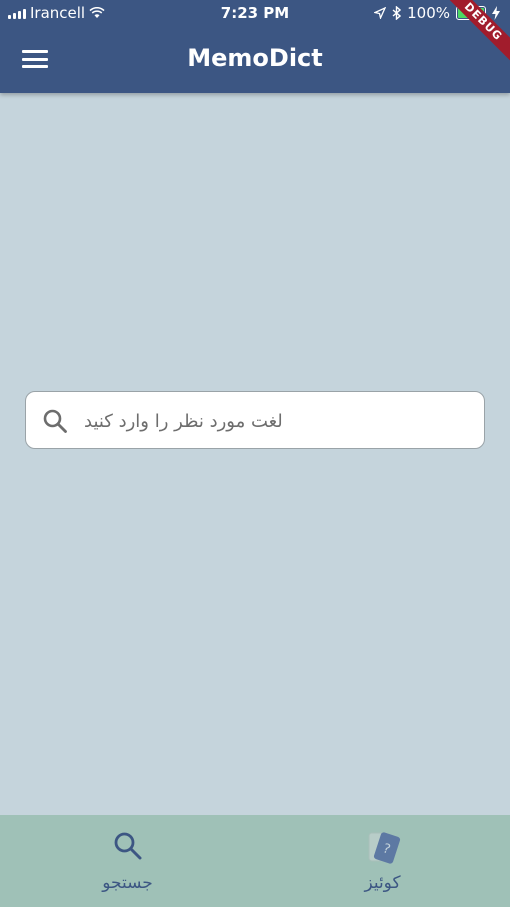 The image size is (510, 907). Describe the element at coordinates (428, 13) in the screenshot. I see `battery-percent: 100%` at that location.